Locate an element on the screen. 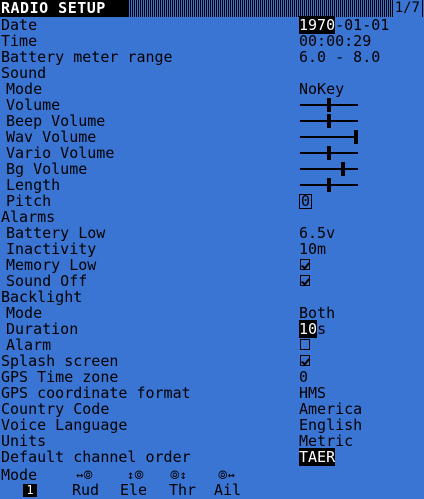  row-mode-sticks: 1 Rud Ele Thr Ail is located at coordinates (212, 490).